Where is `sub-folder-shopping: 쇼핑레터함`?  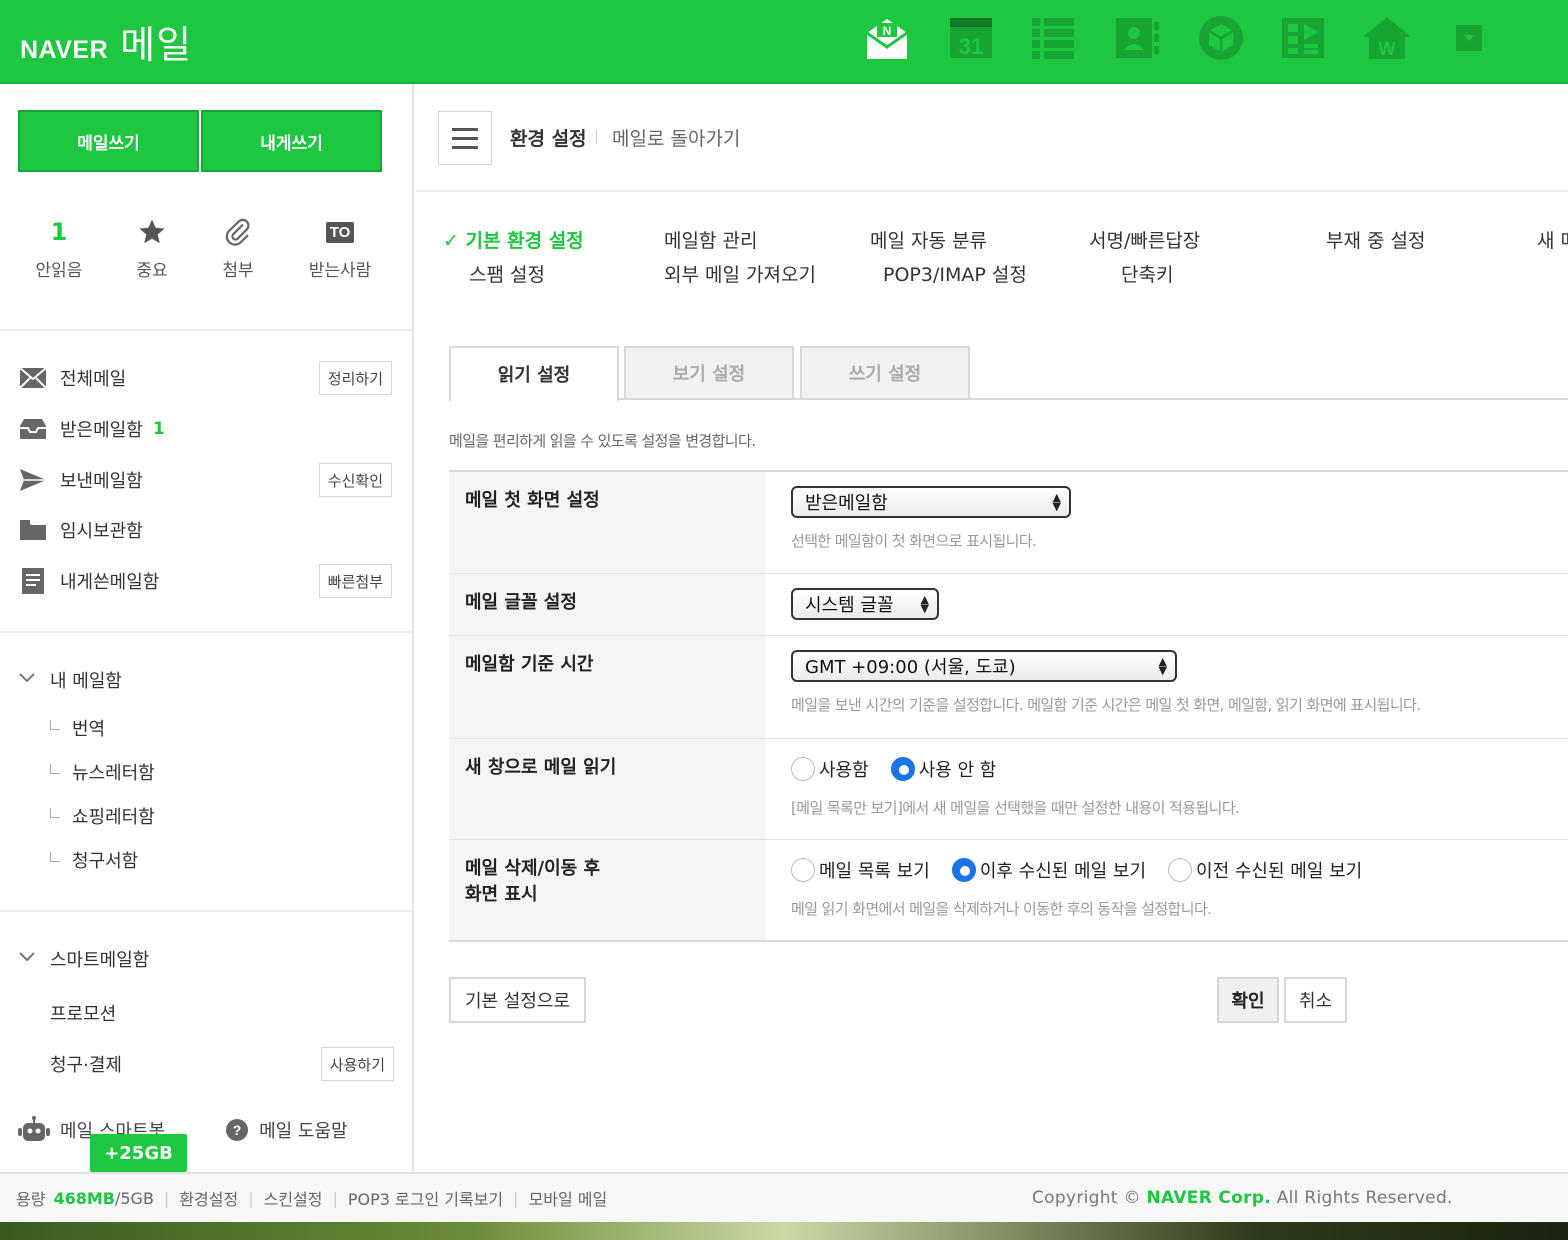
sub-folder-shopping: 쇼핑레터함 is located at coordinates (102, 816).